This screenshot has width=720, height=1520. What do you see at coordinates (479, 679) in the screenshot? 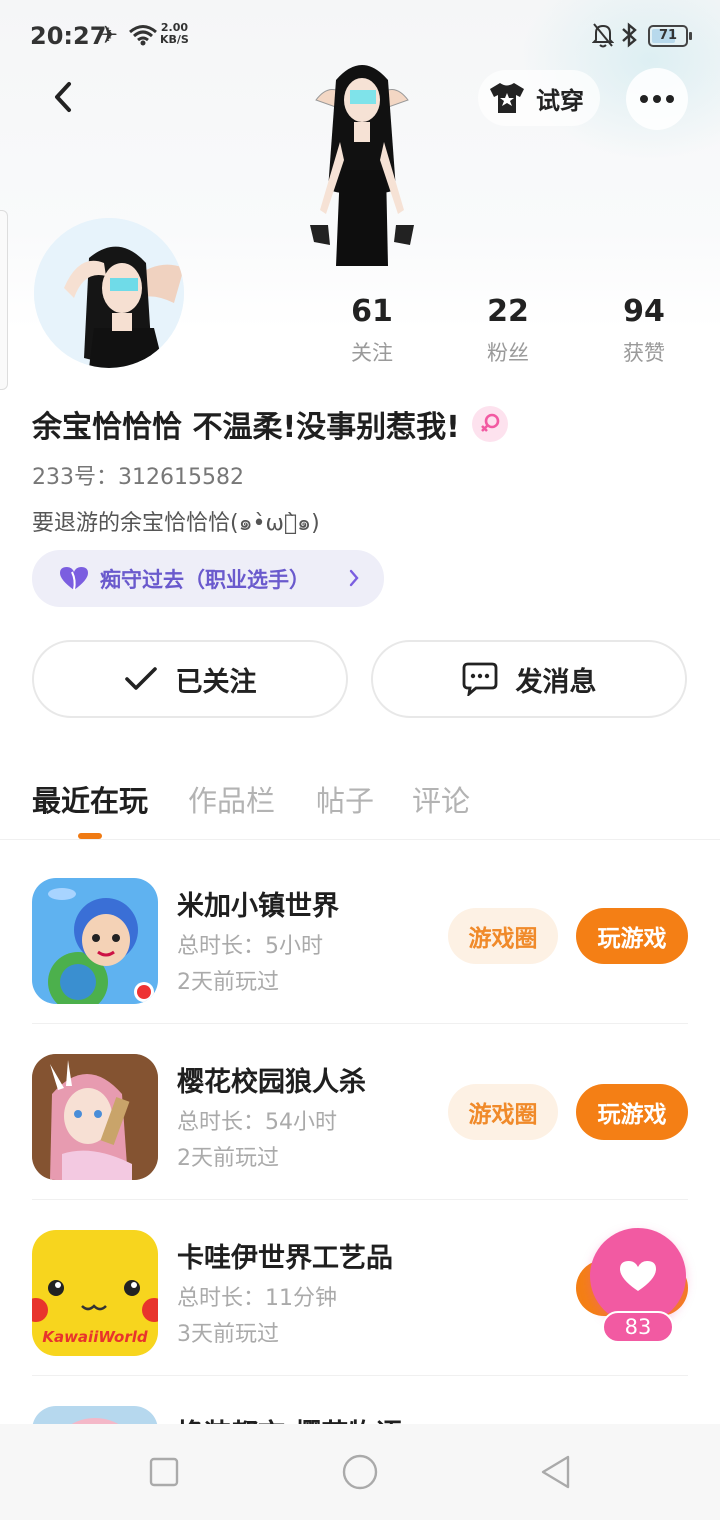
I see `chat-bubble-icon` at bounding box center [479, 679].